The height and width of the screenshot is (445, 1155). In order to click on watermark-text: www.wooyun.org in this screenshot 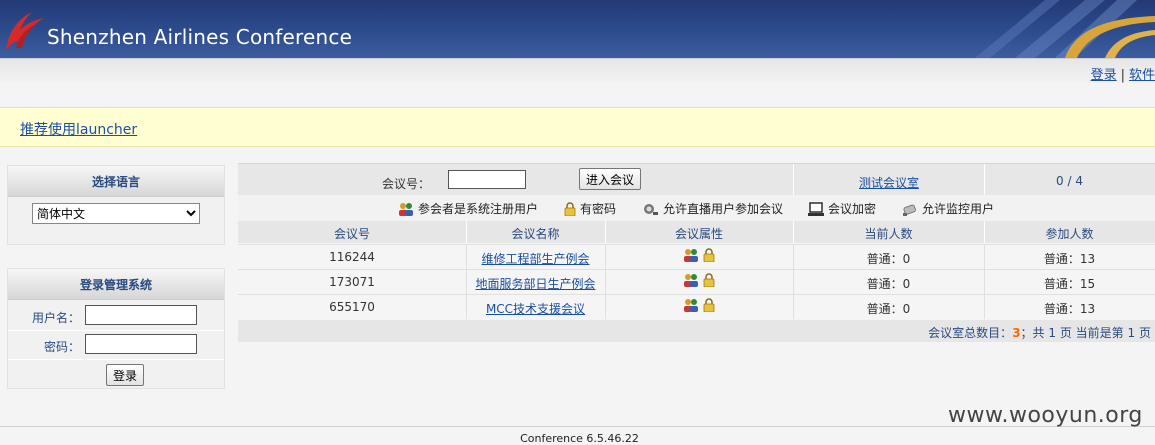, I will do `click(1045, 415)`.